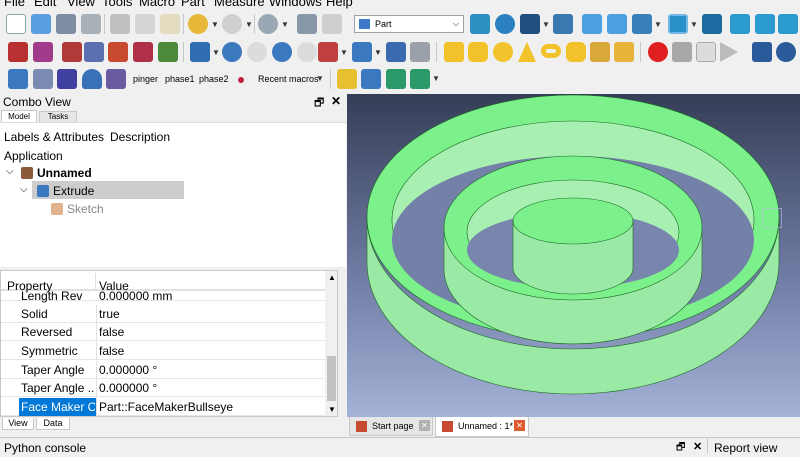 This screenshot has width=800, height=457. I want to click on menu-measure: Measure, so click(239, 4).